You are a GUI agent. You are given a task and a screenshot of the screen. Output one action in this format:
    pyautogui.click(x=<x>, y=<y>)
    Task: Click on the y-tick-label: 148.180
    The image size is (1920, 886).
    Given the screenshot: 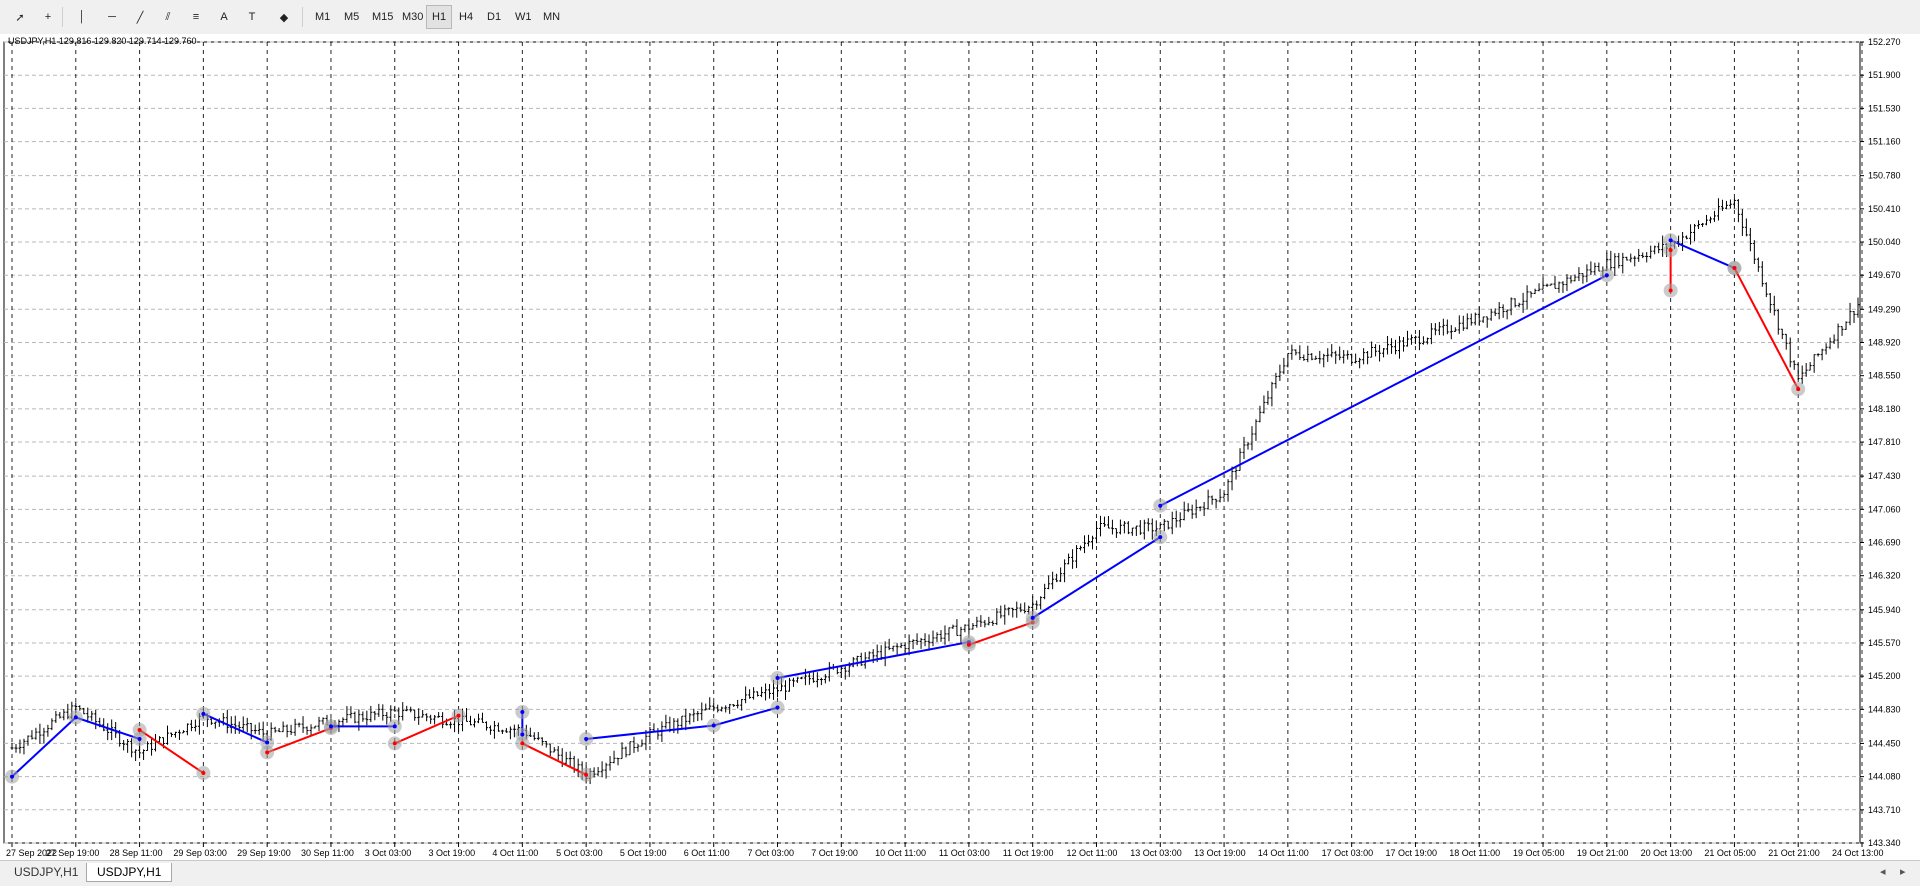 What is the action you would take?
    pyautogui.click(x=1884, y=409)
    